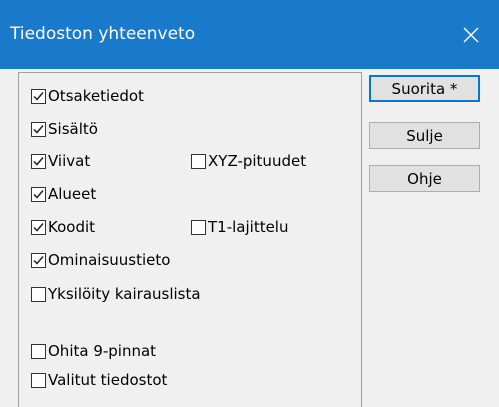 The image size is (499, 407). What do you see at coordinates (73, 129) in the screenshot?
I see `checkbox-label: Sisältö` at bounding box center [73, 129].